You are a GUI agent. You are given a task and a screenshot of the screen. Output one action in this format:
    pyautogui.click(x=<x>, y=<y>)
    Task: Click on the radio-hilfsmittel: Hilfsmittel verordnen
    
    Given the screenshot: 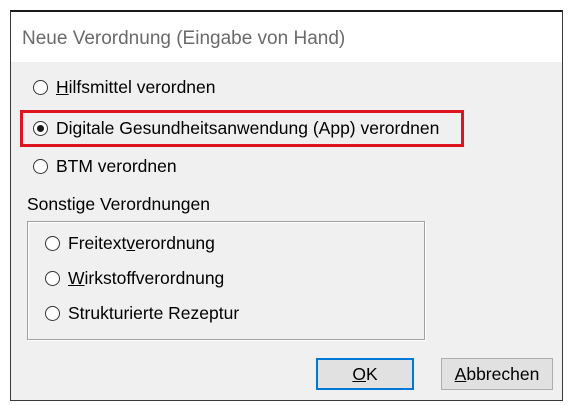 What is the action you would take?
    pyautogui.click(x=124, y=87)
    